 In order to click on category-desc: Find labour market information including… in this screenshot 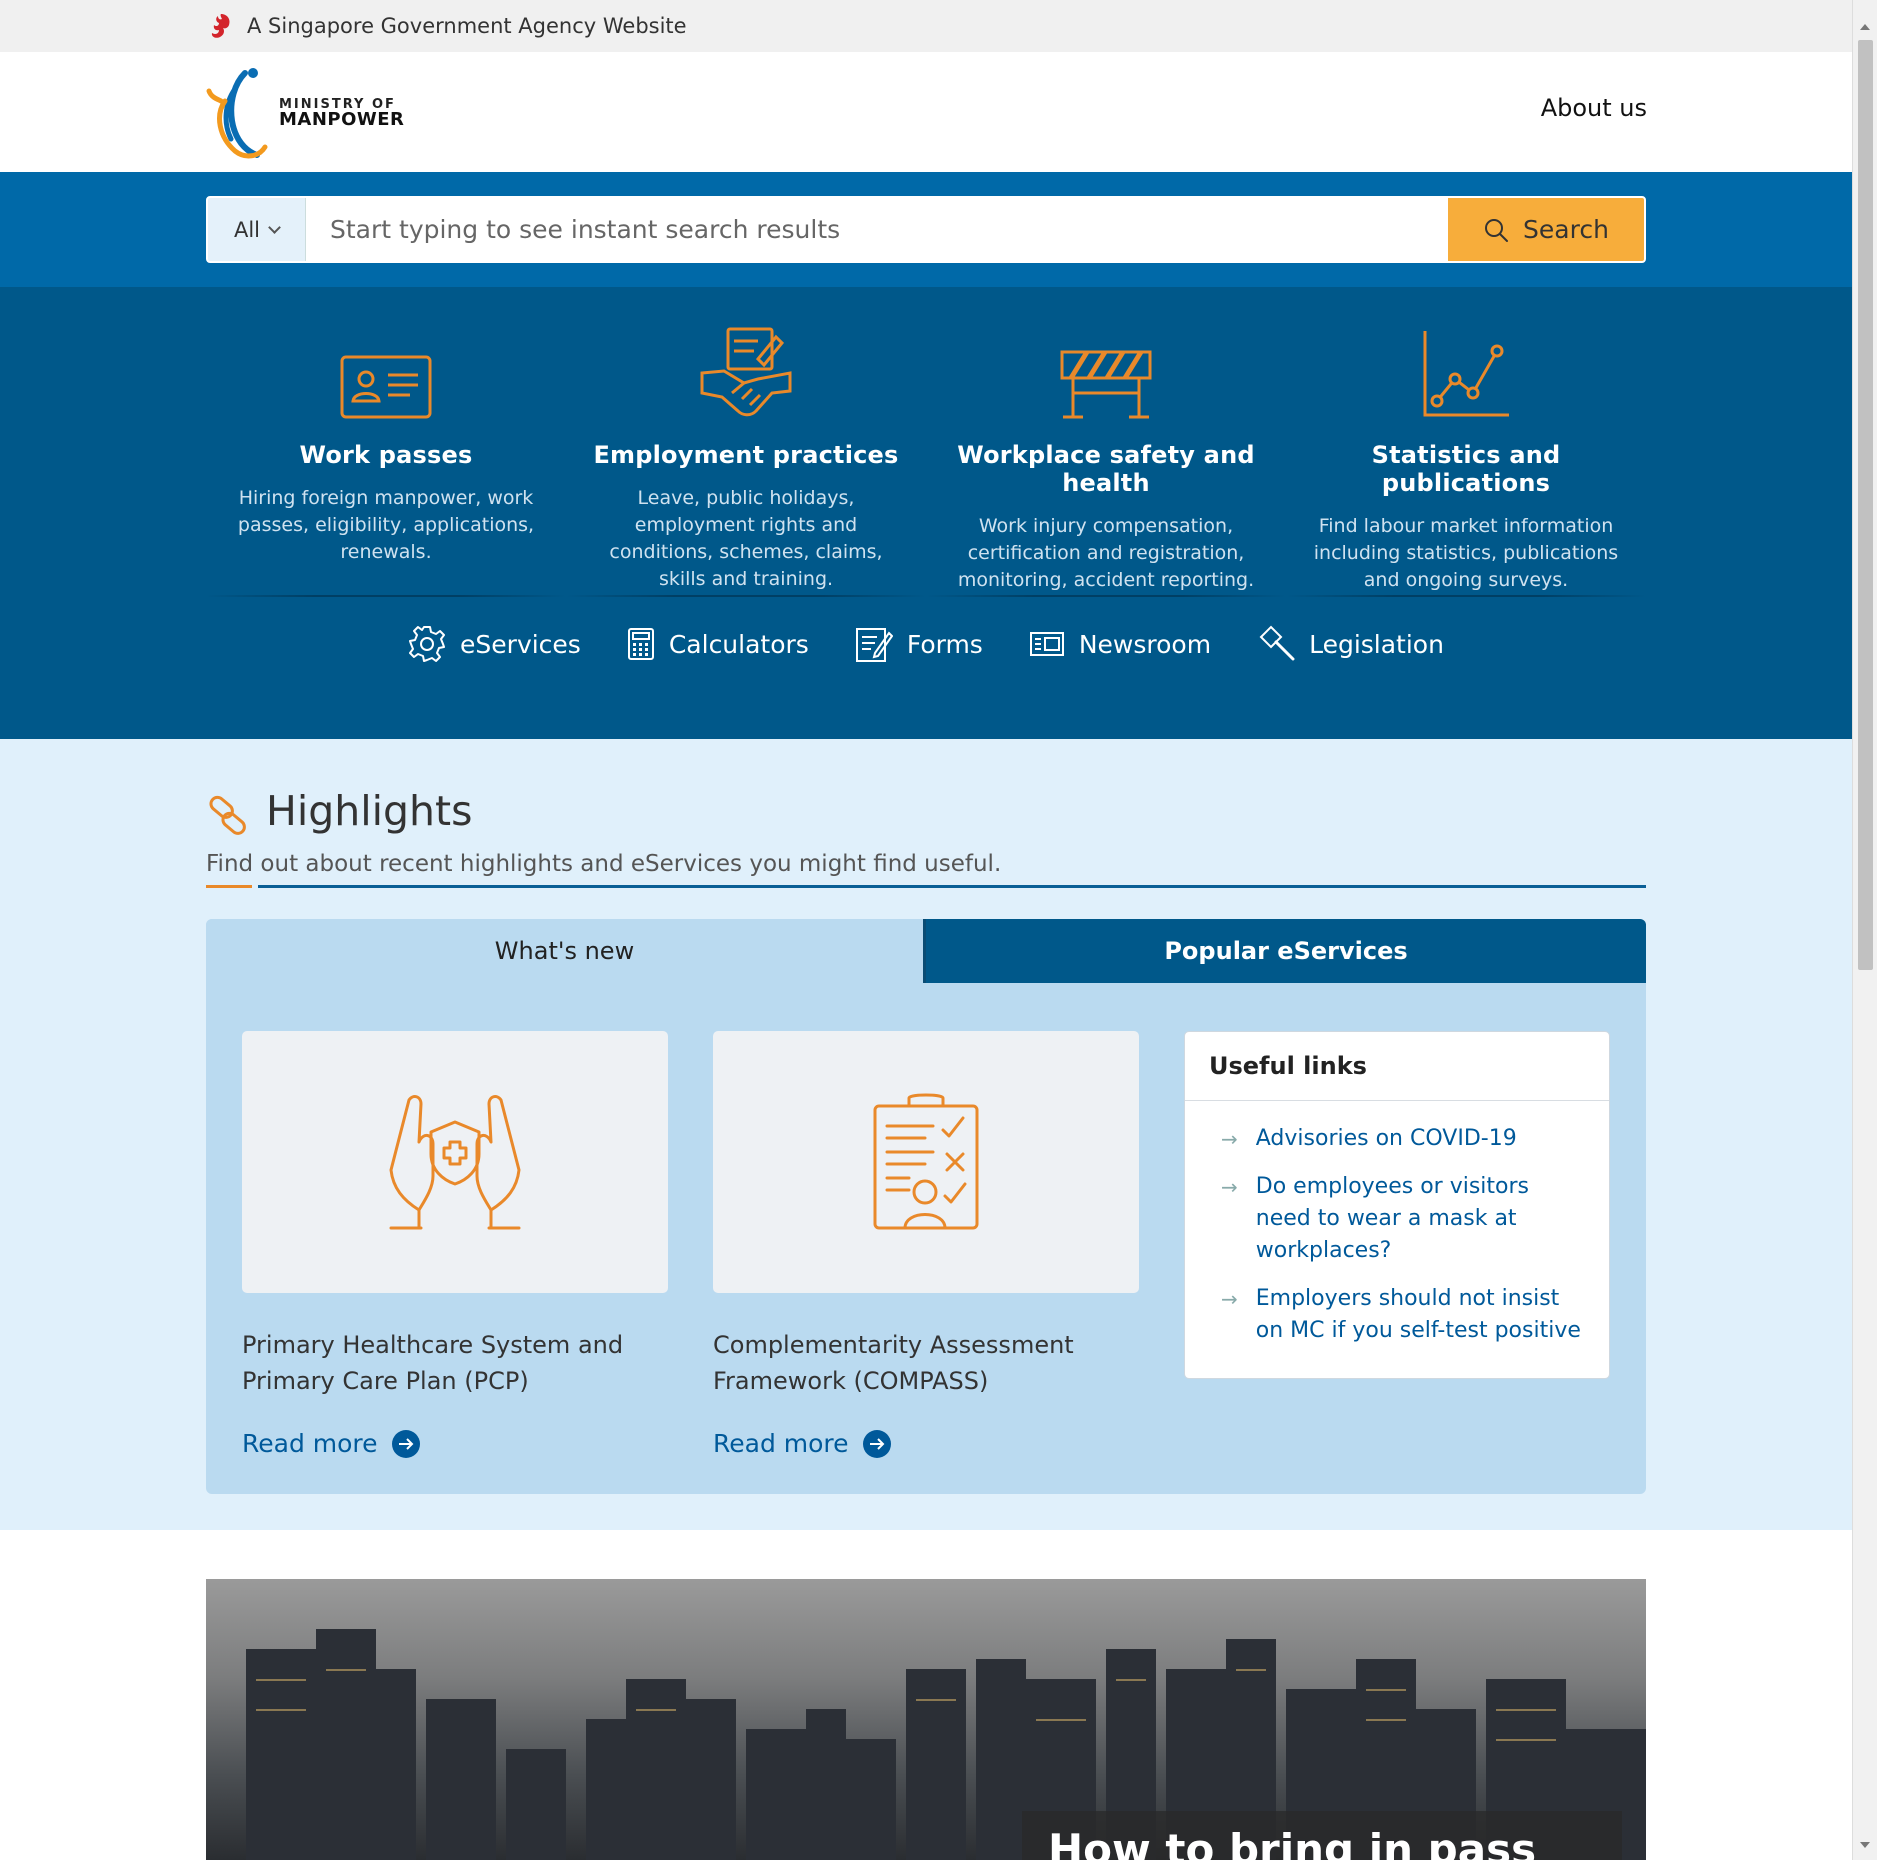, I will do `click(1466, 553)`.